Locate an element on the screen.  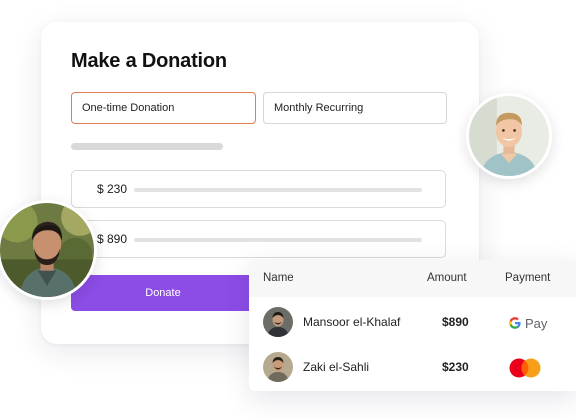
amount-value: $ 890 is located at coordinates (112, 239).